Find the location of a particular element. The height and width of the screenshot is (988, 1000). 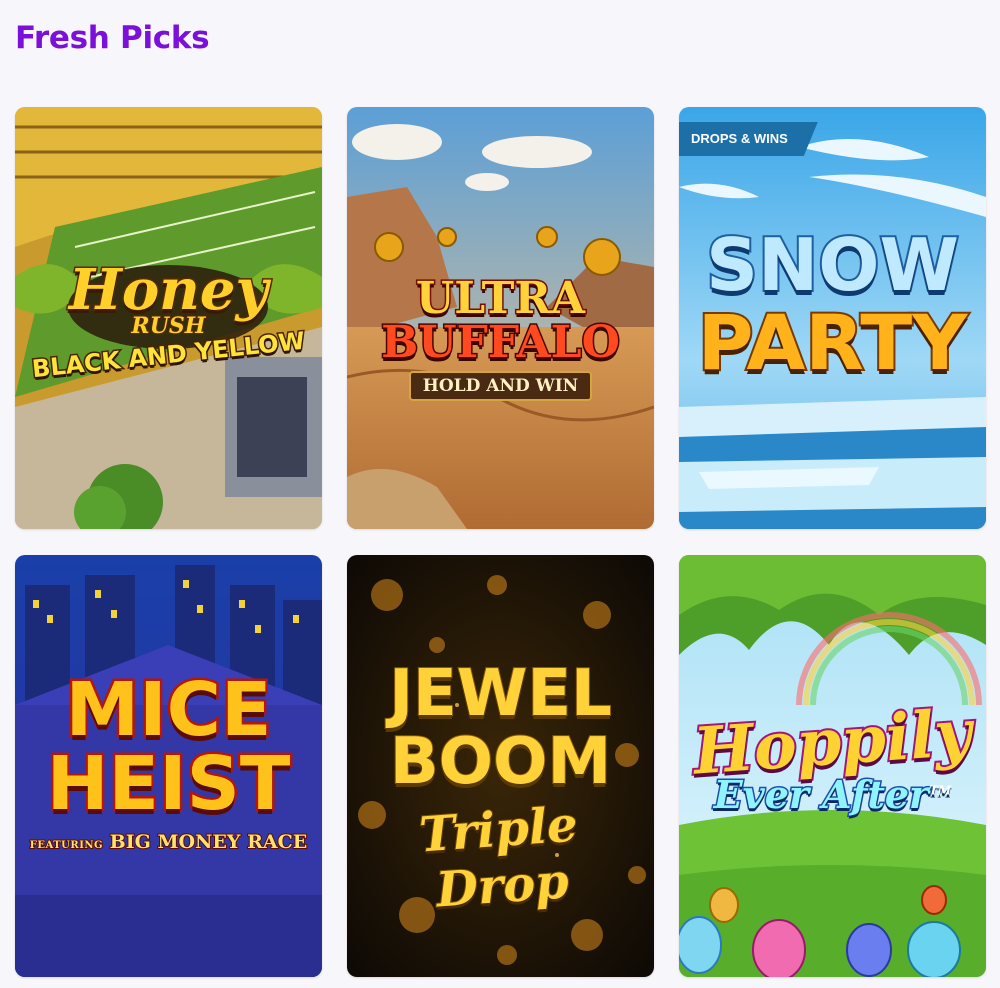

snow-party-logo: SNOW PARTY is located at coordinates (832, 305).